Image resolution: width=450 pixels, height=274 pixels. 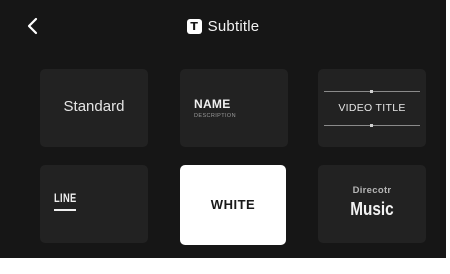 I want to click on subtitle-icon: T, so click(x=194, y=26).